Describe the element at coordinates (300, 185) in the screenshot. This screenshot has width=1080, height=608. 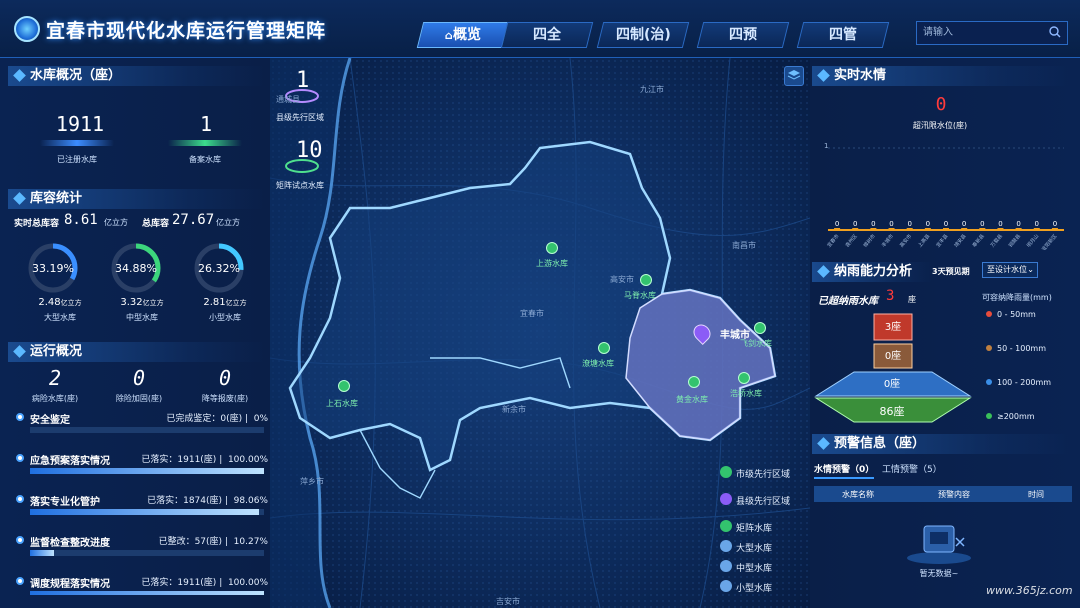
I see `matrix-label: 矩阵试点水库` at that location.